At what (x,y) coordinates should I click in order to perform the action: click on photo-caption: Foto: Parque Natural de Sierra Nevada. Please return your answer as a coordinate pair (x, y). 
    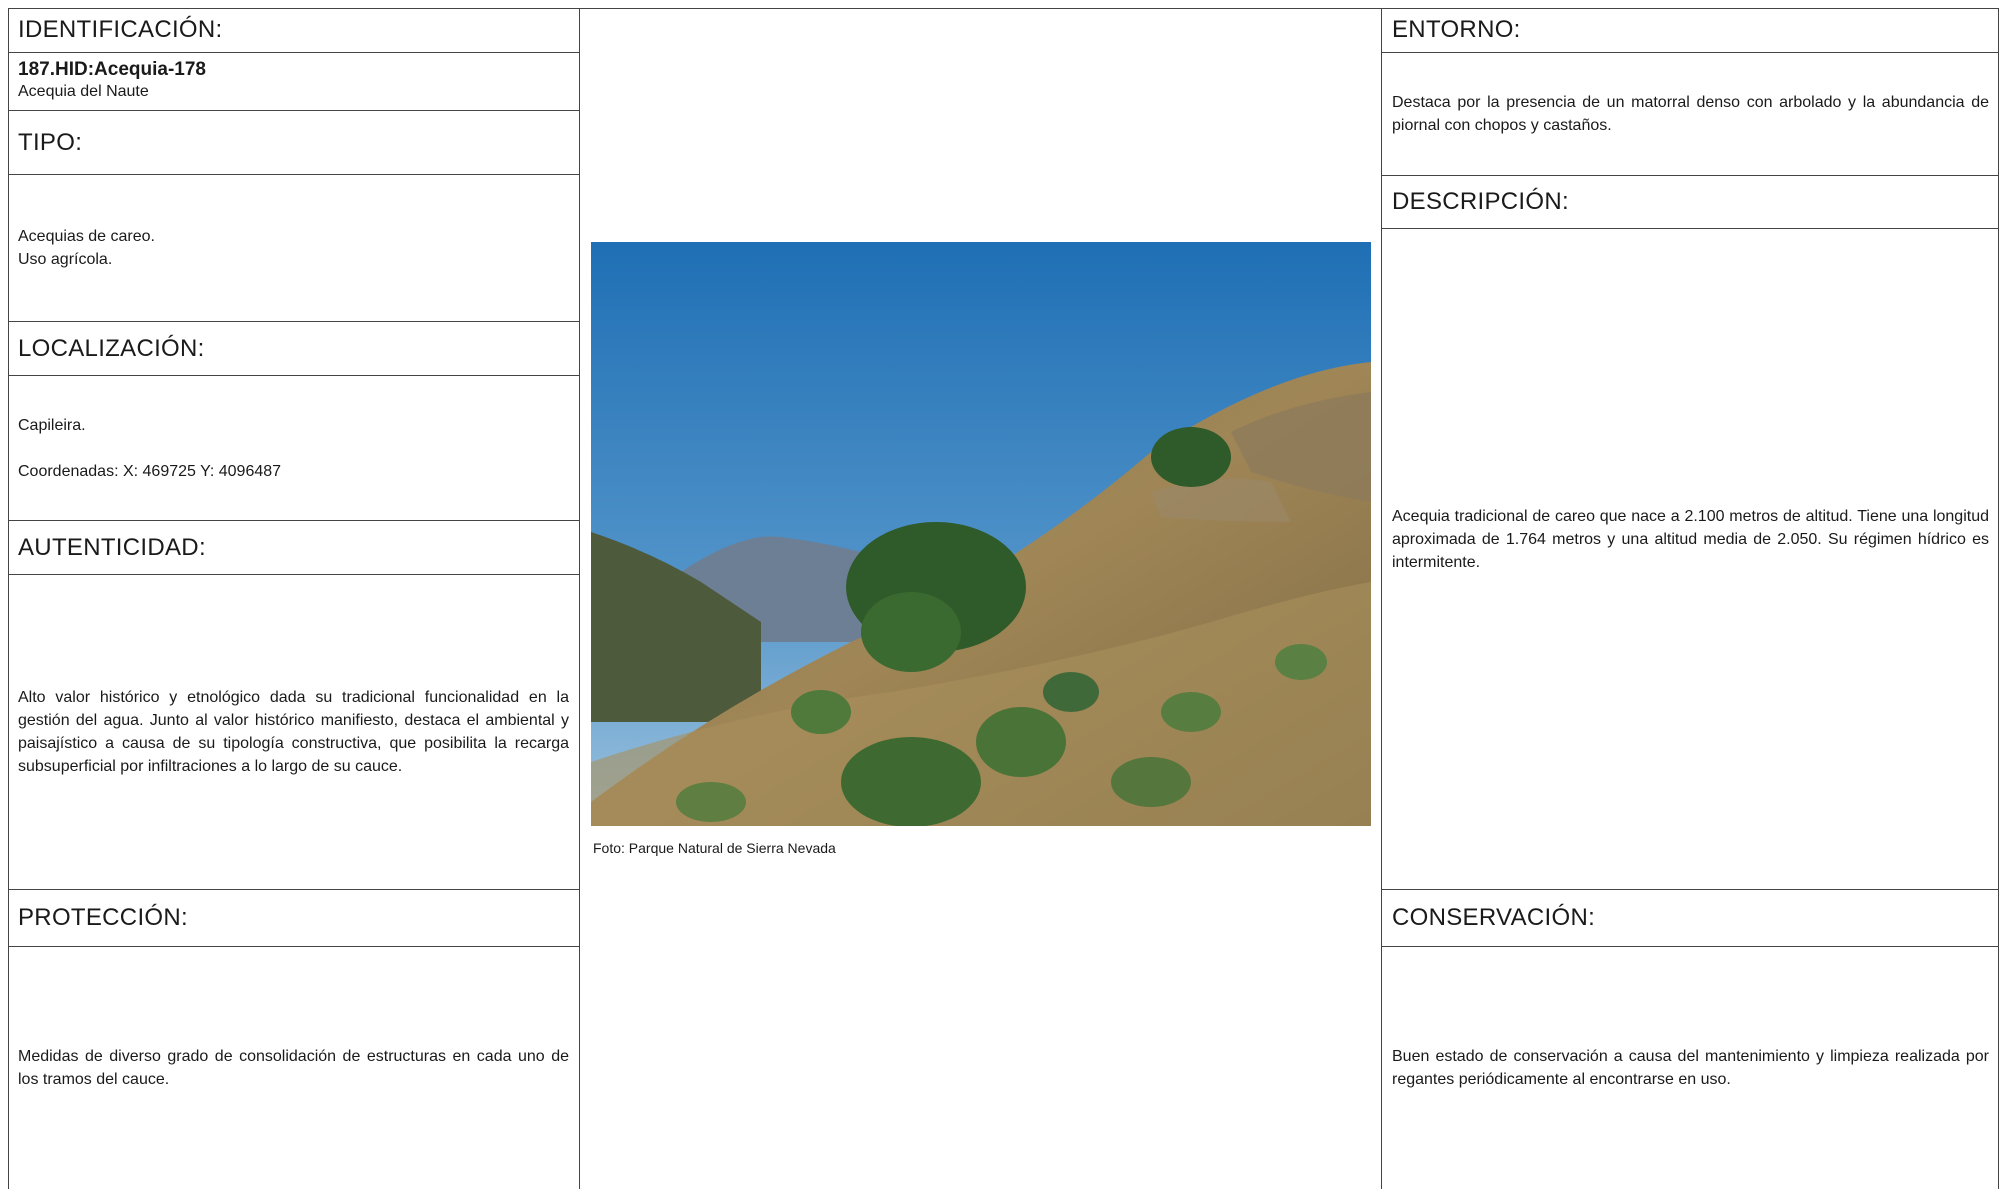
    Looking at the image, I should click on (714, 848).